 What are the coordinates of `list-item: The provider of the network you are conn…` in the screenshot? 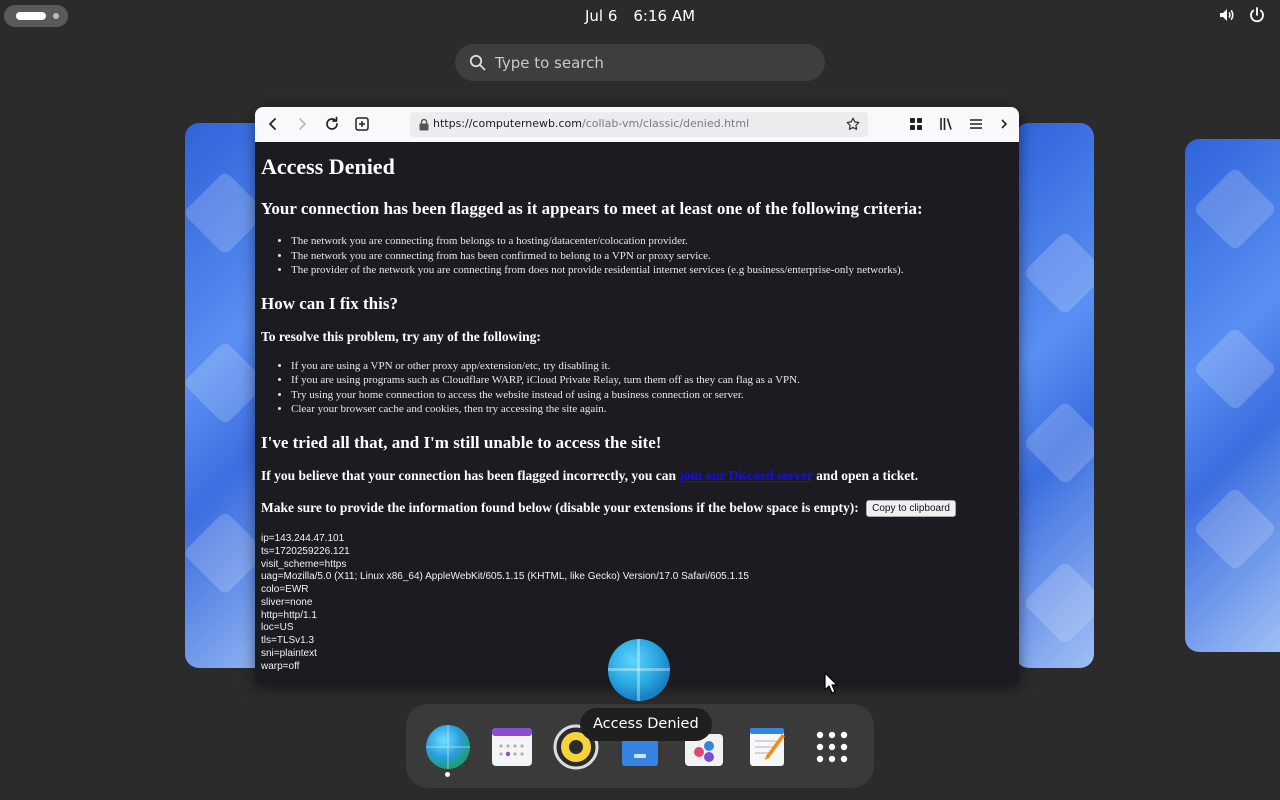 It's located at (652, 270).